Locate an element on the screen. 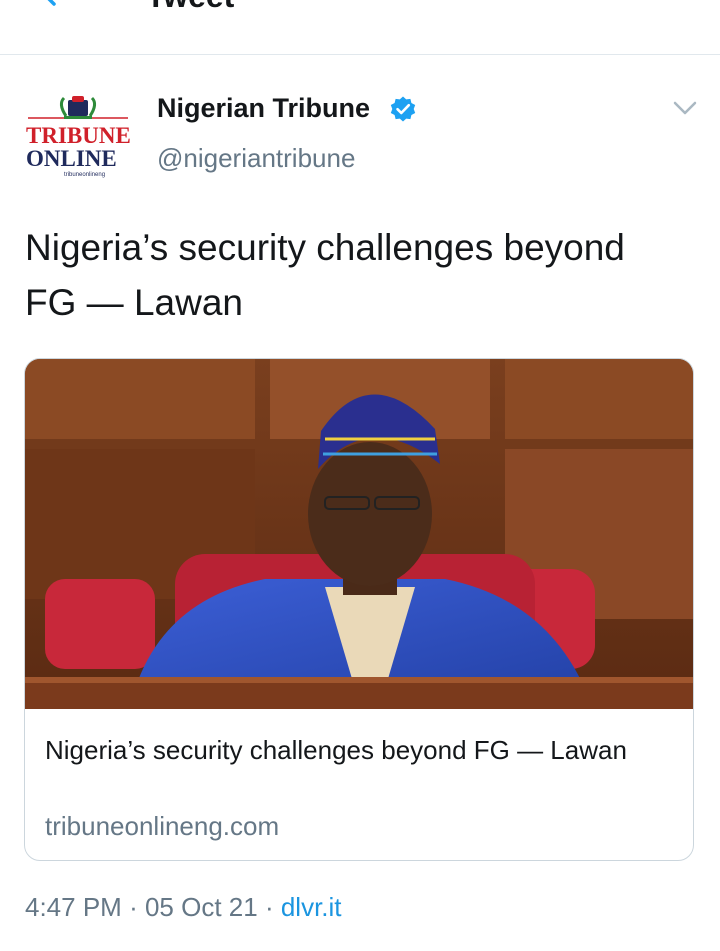  author-handle: @nigeriantribune is located at coordinates (256, 158).